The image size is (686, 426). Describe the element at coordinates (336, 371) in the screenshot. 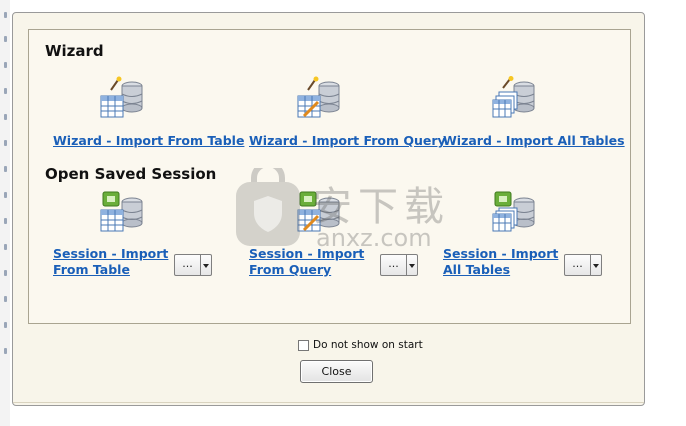

I see `close-button: Close` at that location.